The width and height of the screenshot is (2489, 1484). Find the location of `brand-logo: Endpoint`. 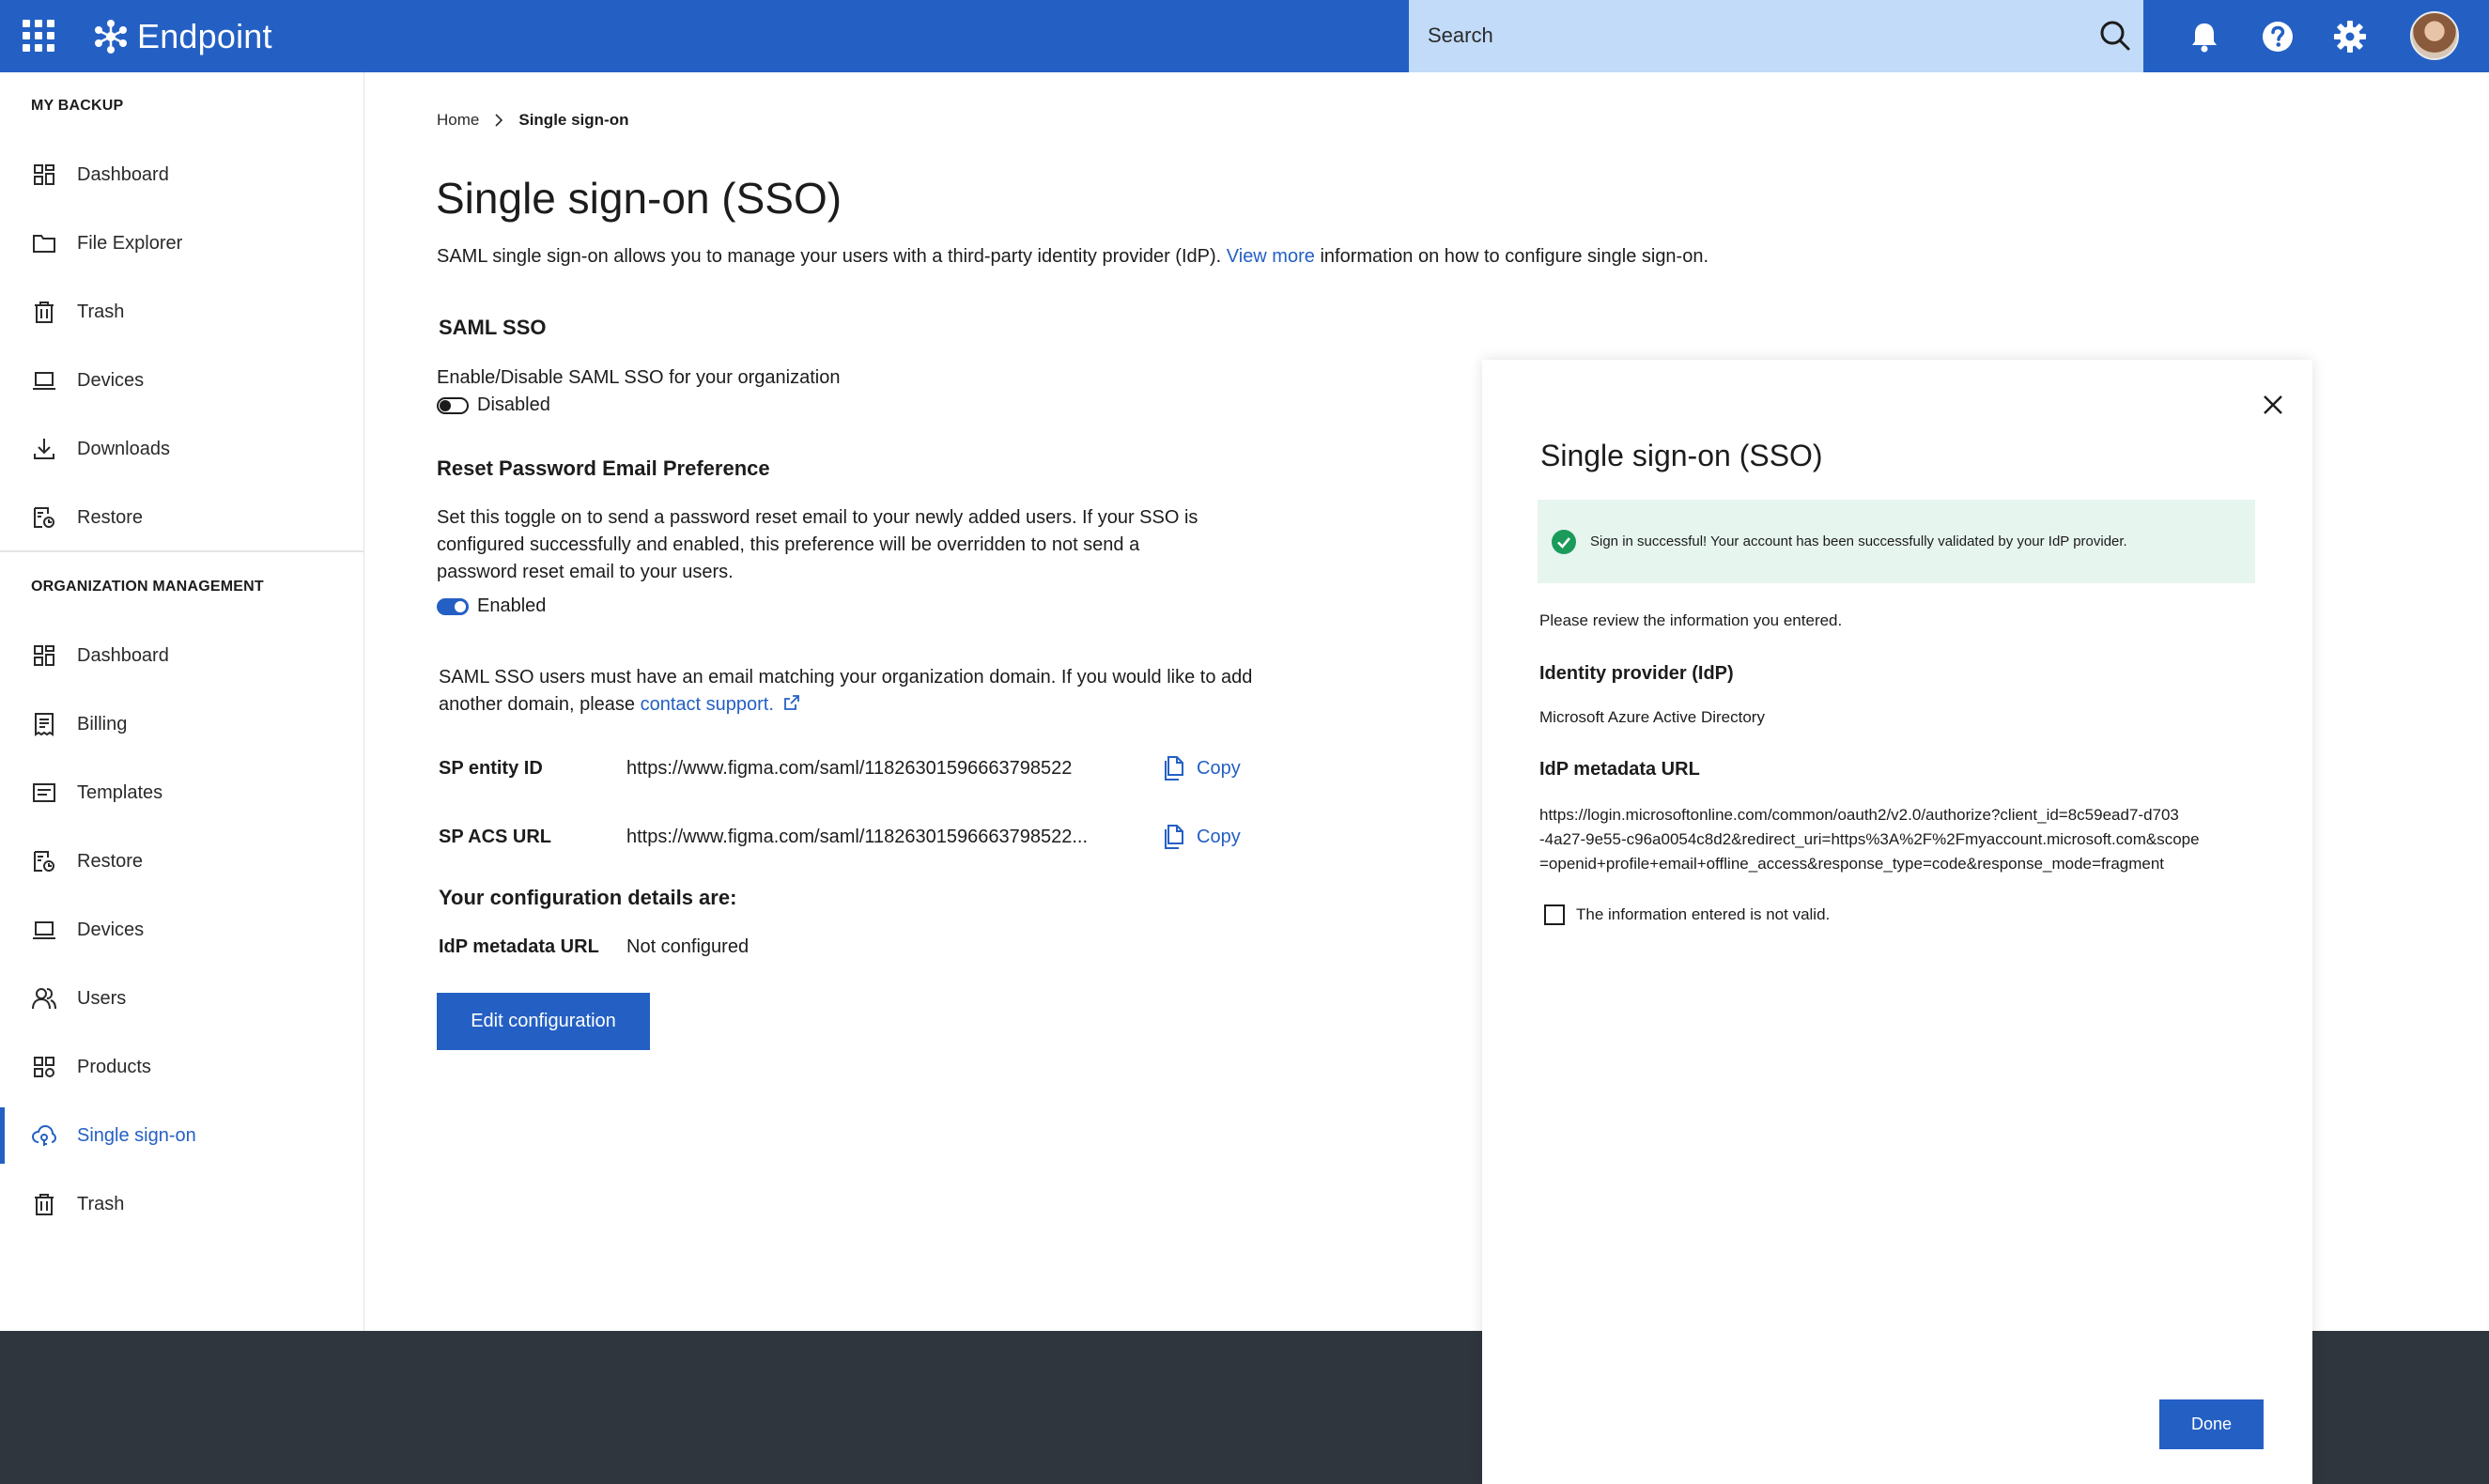

brand-logo: Endpoint is located at coordinates (182, 37).